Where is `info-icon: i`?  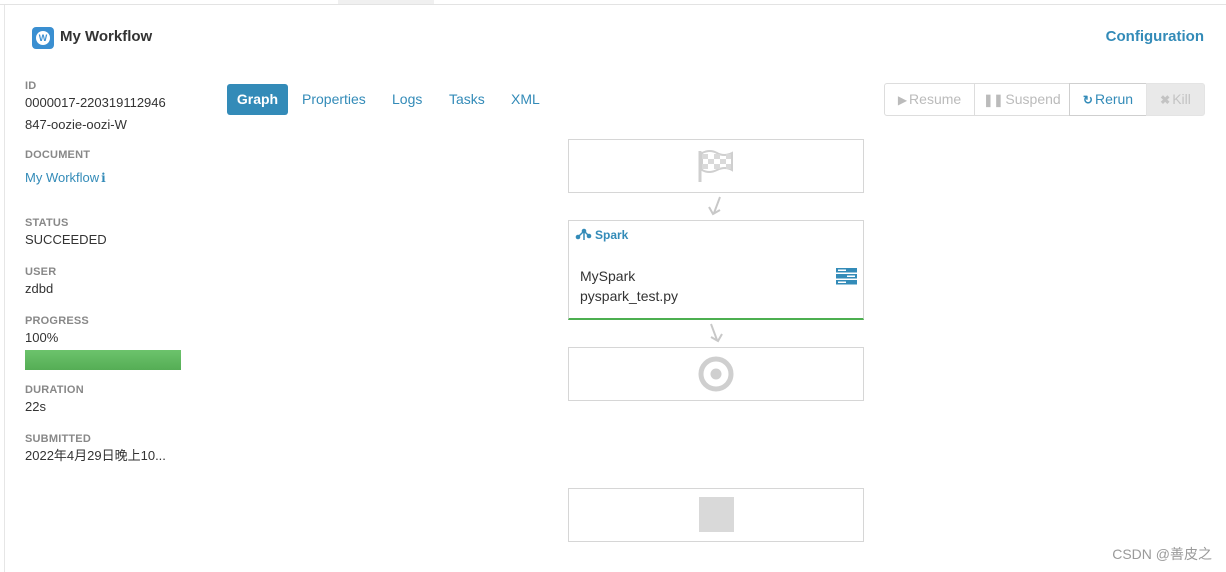 info-icon: i is located at coordinates (103, 178).